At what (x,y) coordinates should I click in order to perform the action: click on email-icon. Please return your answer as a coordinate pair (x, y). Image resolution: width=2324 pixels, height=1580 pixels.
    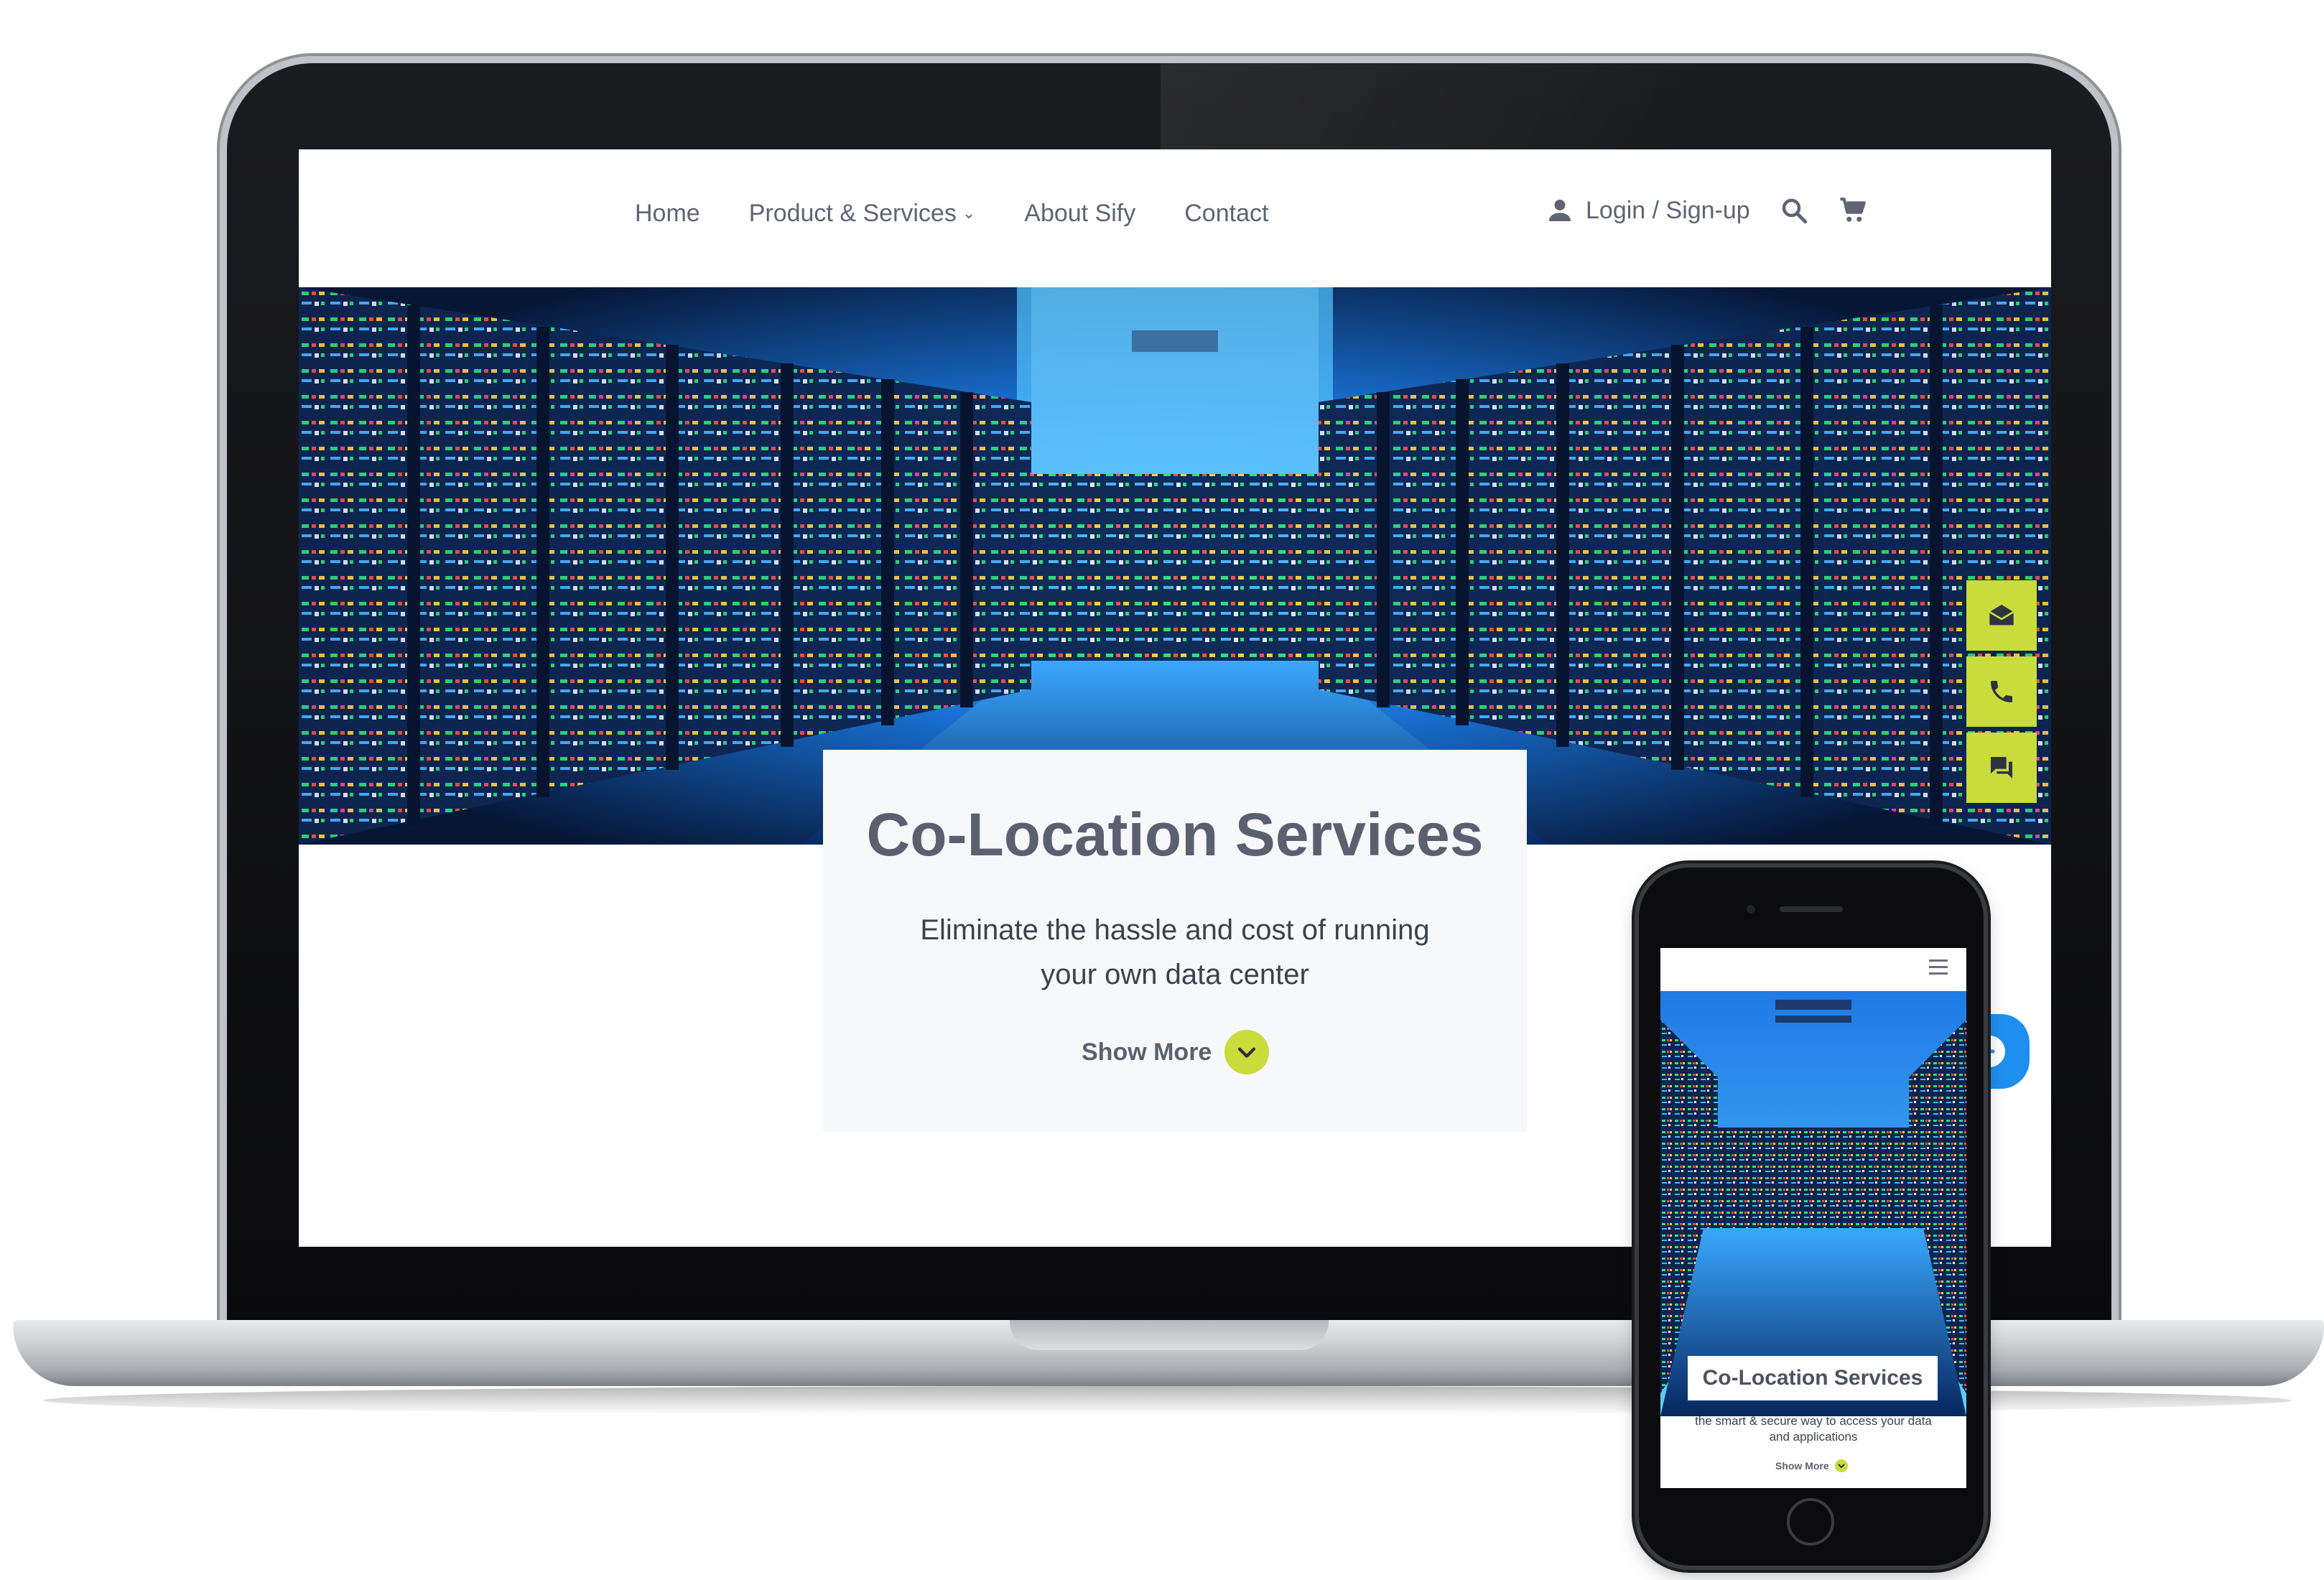
    Looking at the image, I should click on (2002, 615).